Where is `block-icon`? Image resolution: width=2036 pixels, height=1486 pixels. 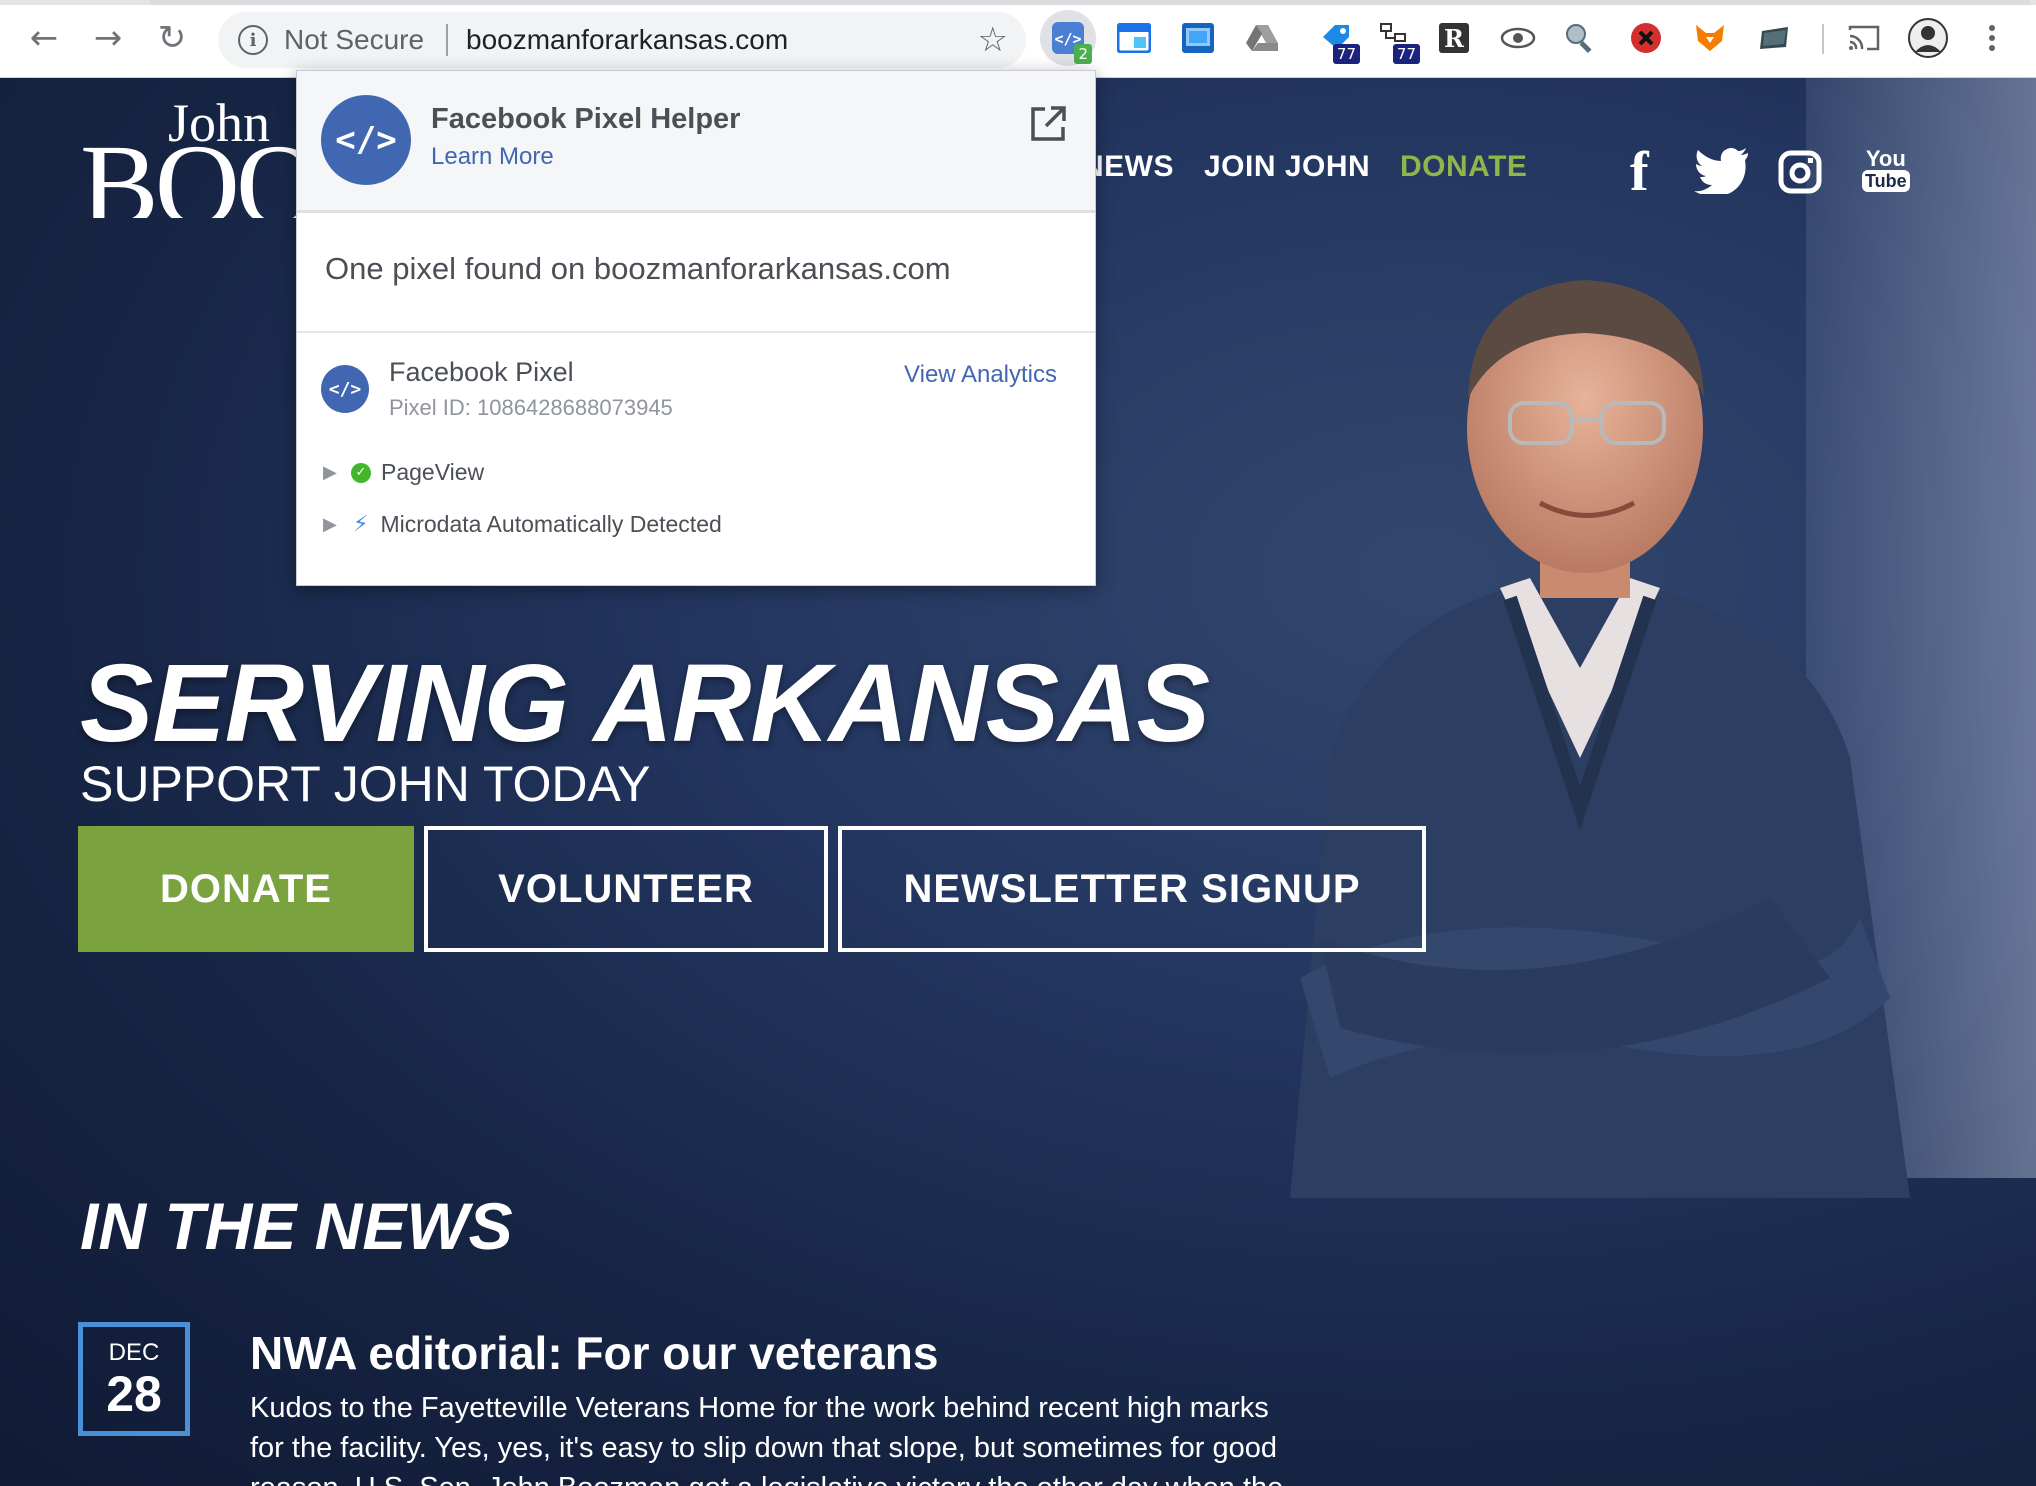
block-icon is located at coordinates (1646, 38).